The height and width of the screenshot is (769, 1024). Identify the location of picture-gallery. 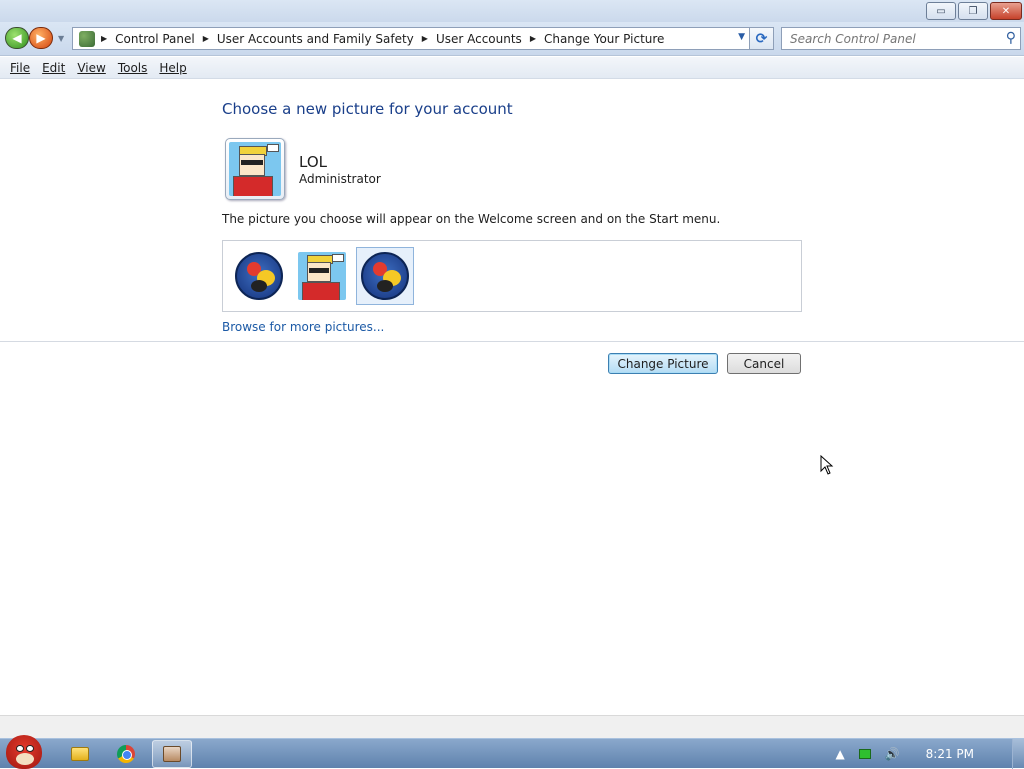
(512, 276).